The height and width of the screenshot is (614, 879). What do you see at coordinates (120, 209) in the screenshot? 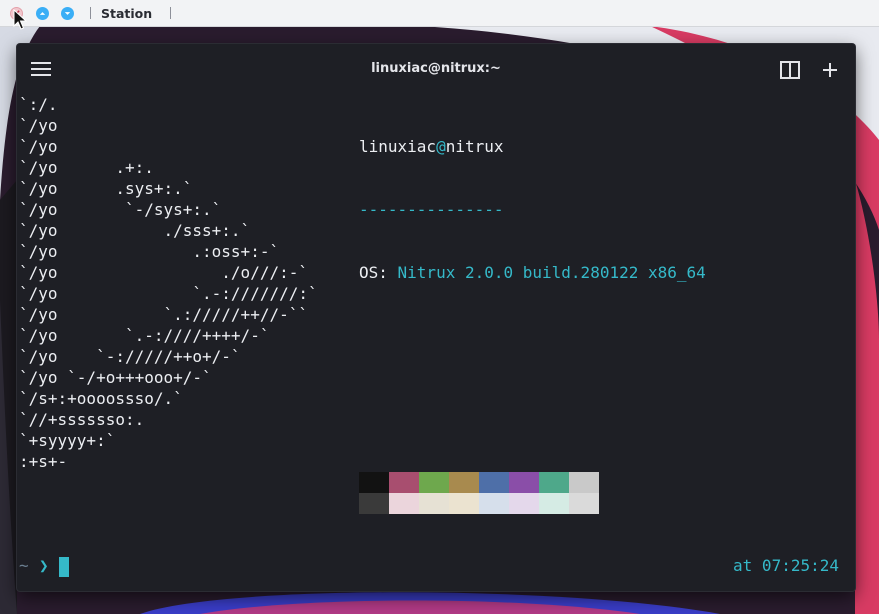
I see `logo-line: `/yo `-/sys+:.`` at bounding box center [120, 209].